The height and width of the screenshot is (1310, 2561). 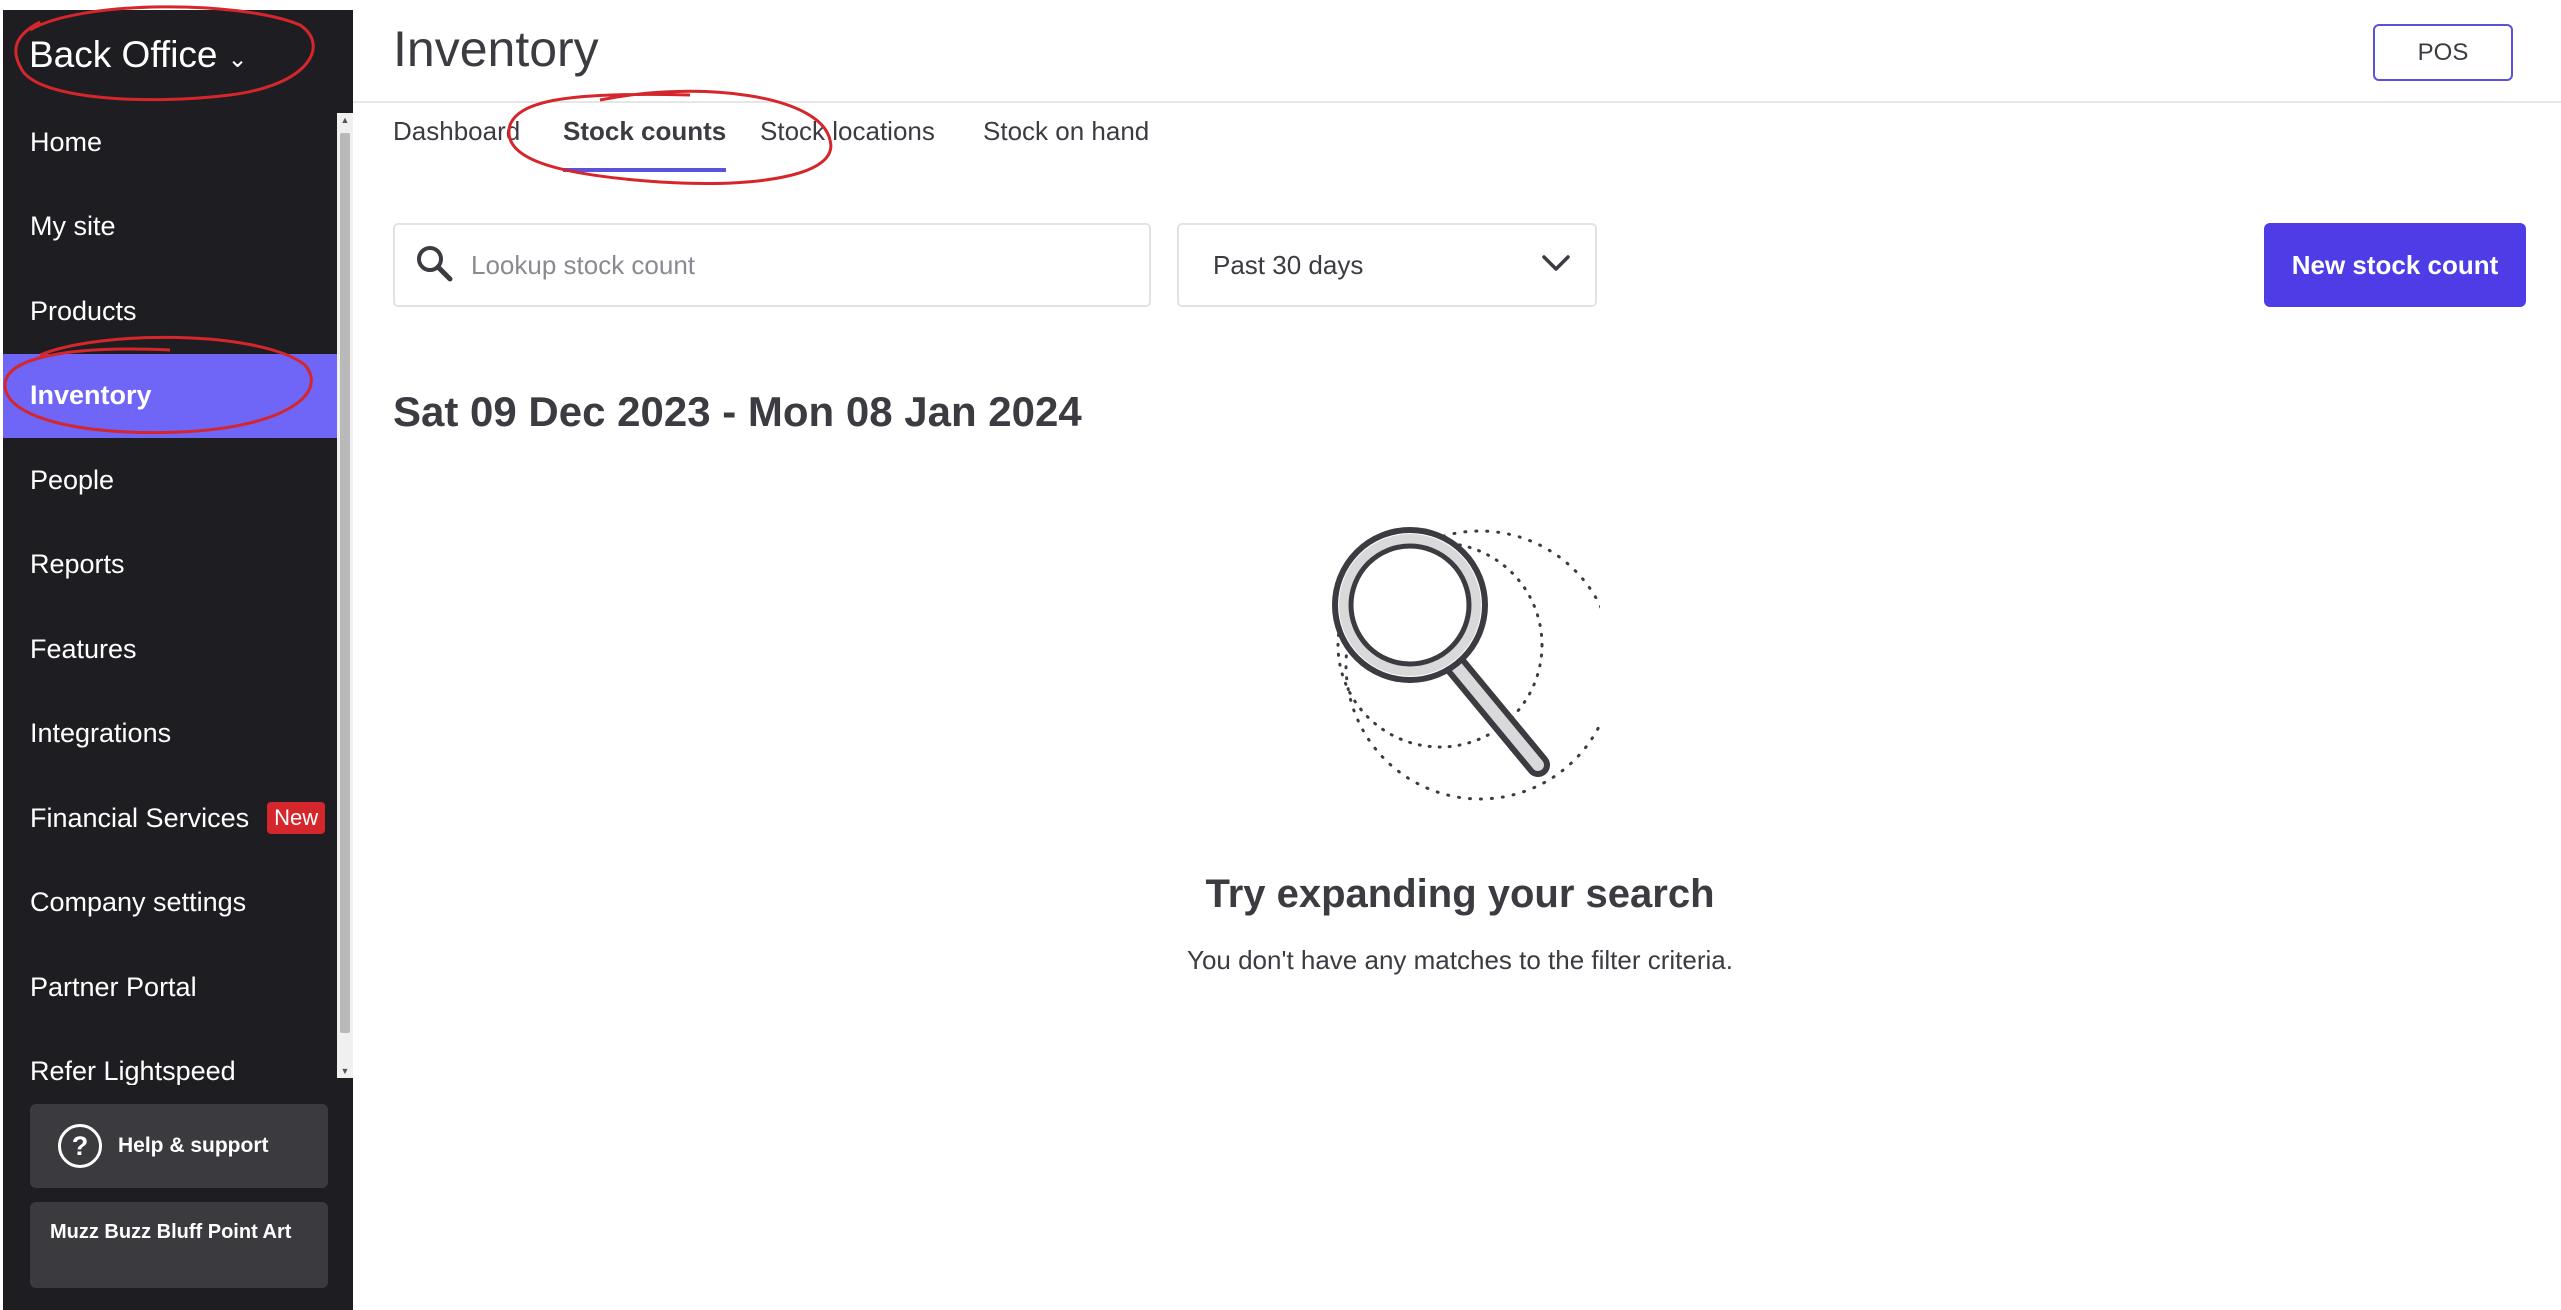 What do you see at coordinates (1387, 265) in the screenshot?
I see `date-filter-select: Past 30 days` at bounding box center [1387, 265].